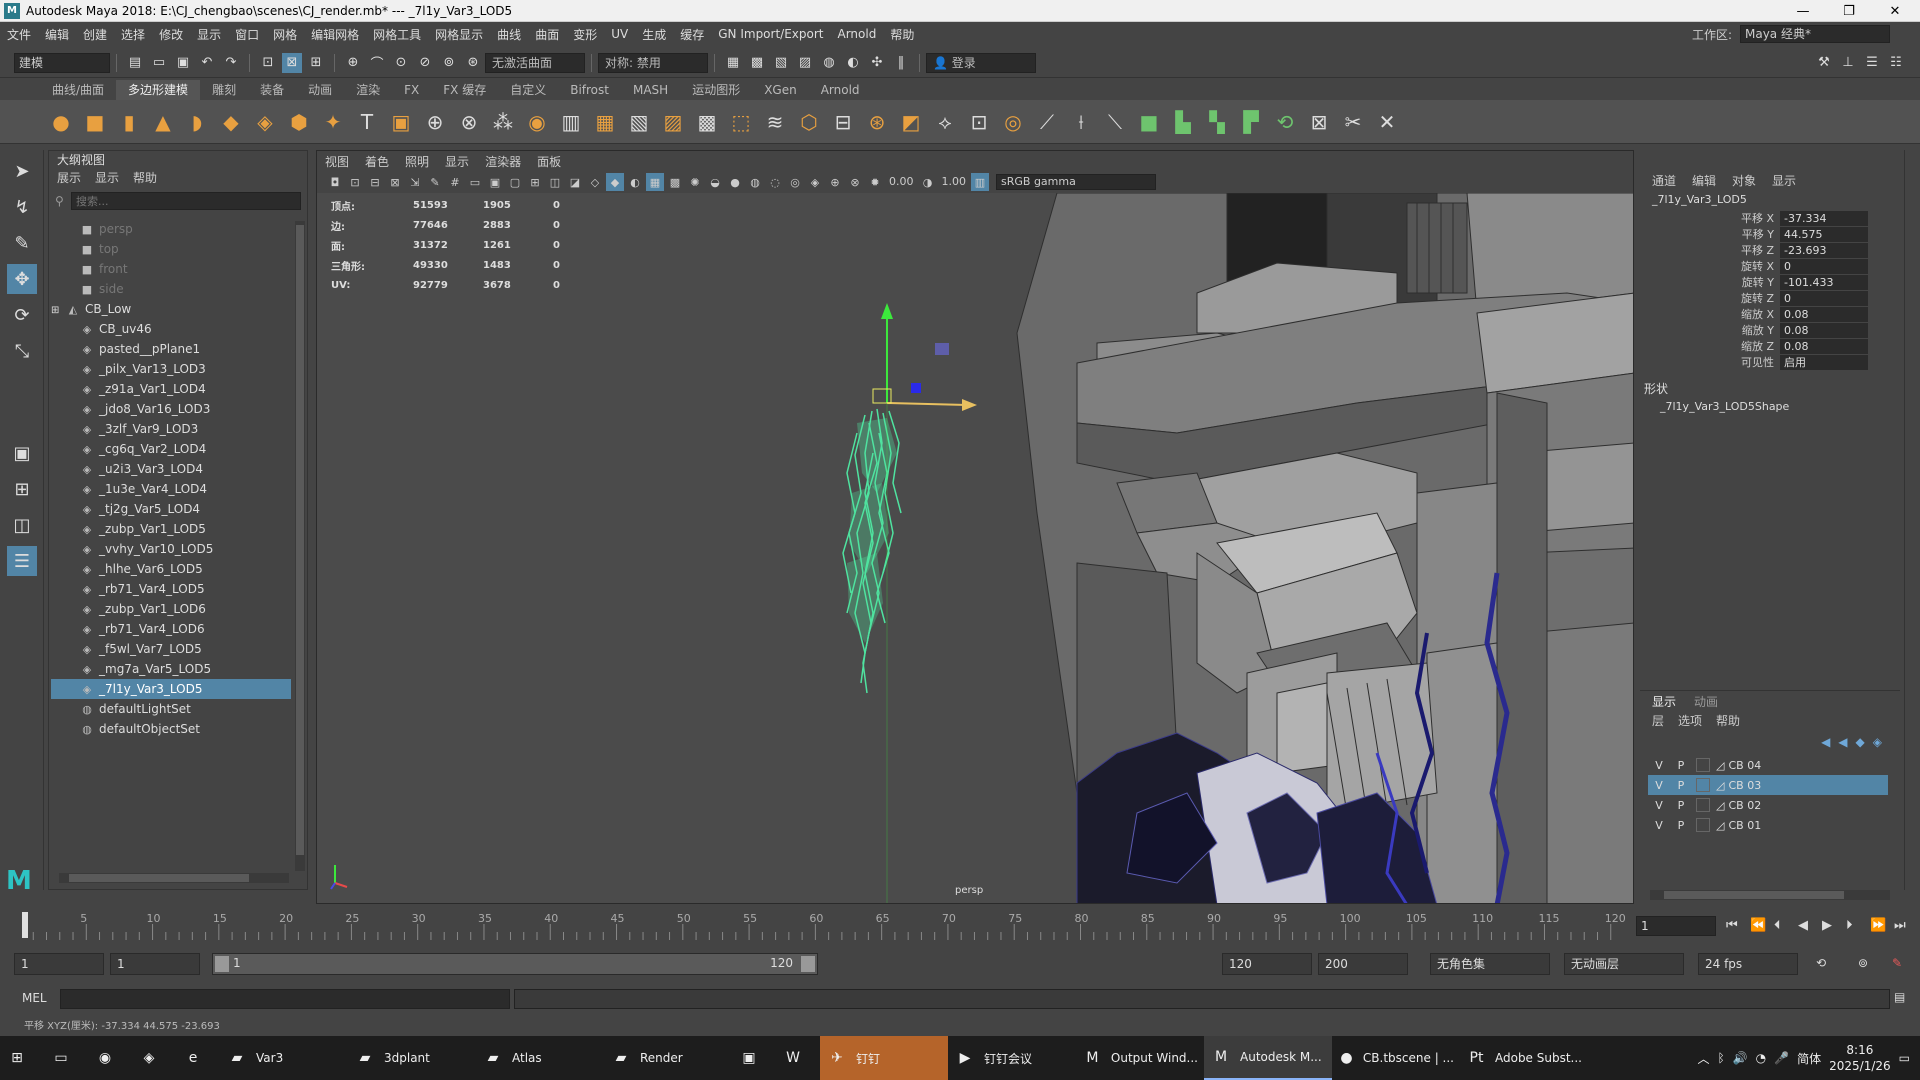 The image size is (1920, 1080). Describe the element at coordinates (198, 1058) in the screenshot. I see `taskbar-edge: e` at that location.